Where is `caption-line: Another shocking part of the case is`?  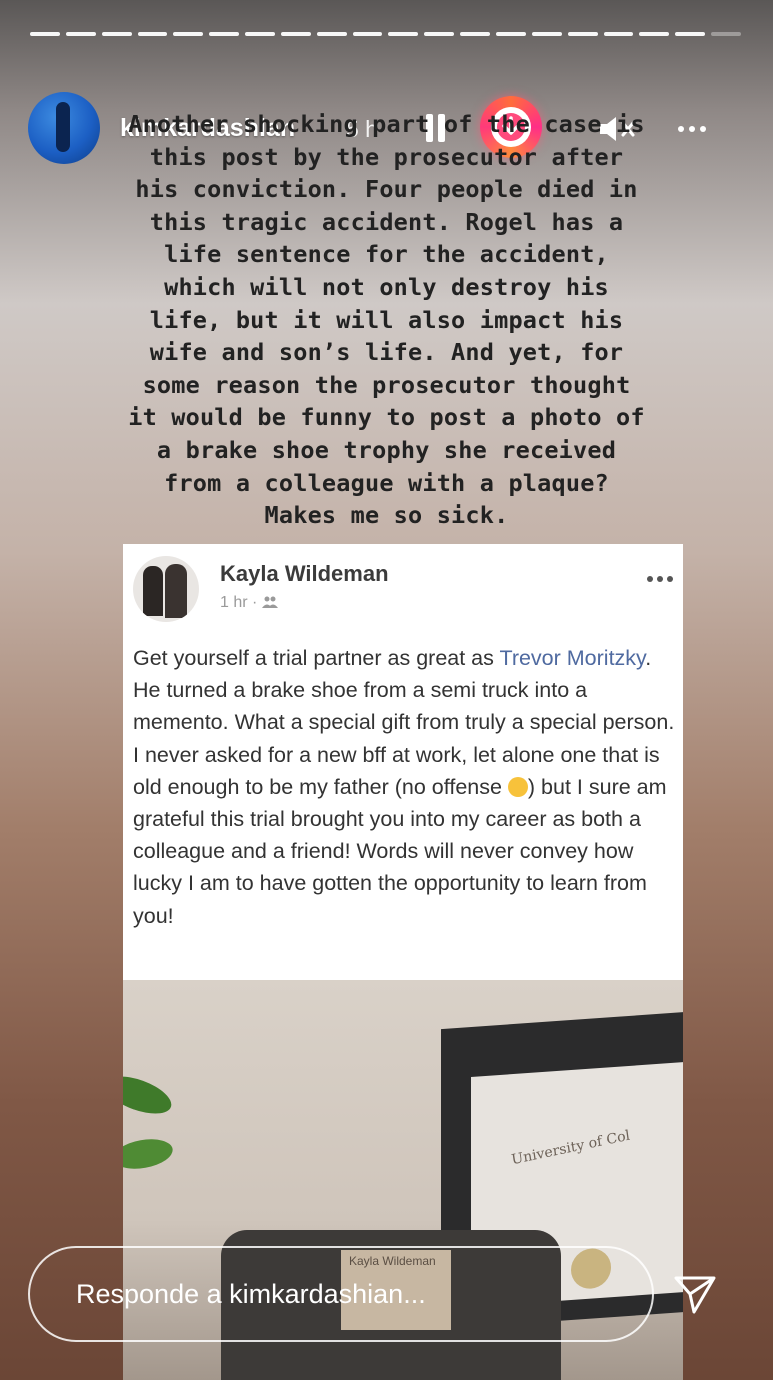 caption-line: Another shocking part of the case is is located at coordinates (386, 124).